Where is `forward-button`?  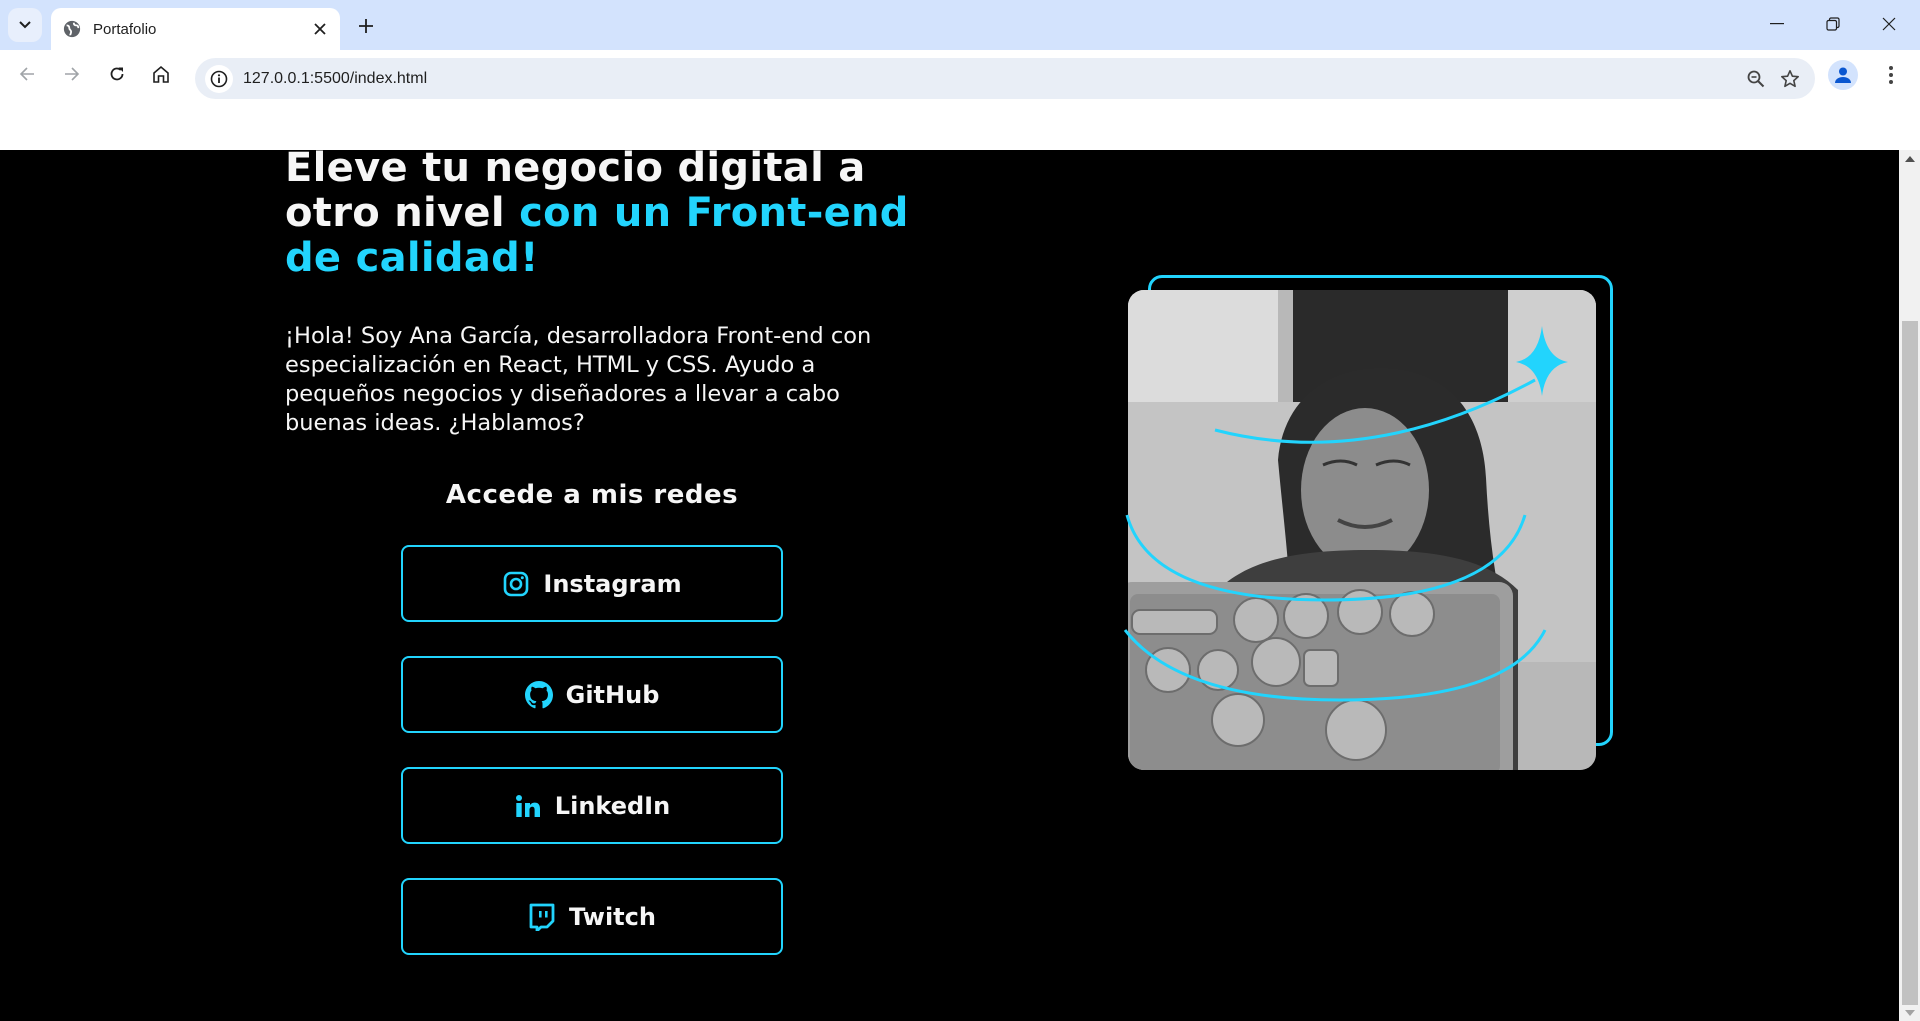
forward-button is located at coordinates (72, 74).